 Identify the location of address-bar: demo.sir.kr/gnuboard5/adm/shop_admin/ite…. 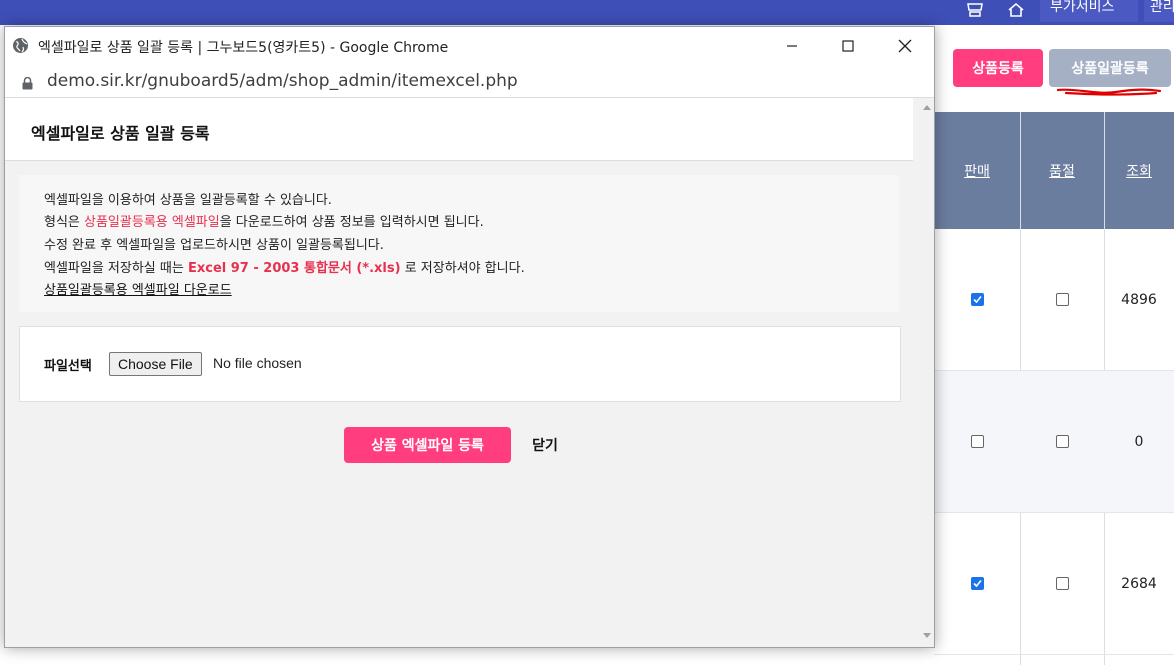
(469, 81).